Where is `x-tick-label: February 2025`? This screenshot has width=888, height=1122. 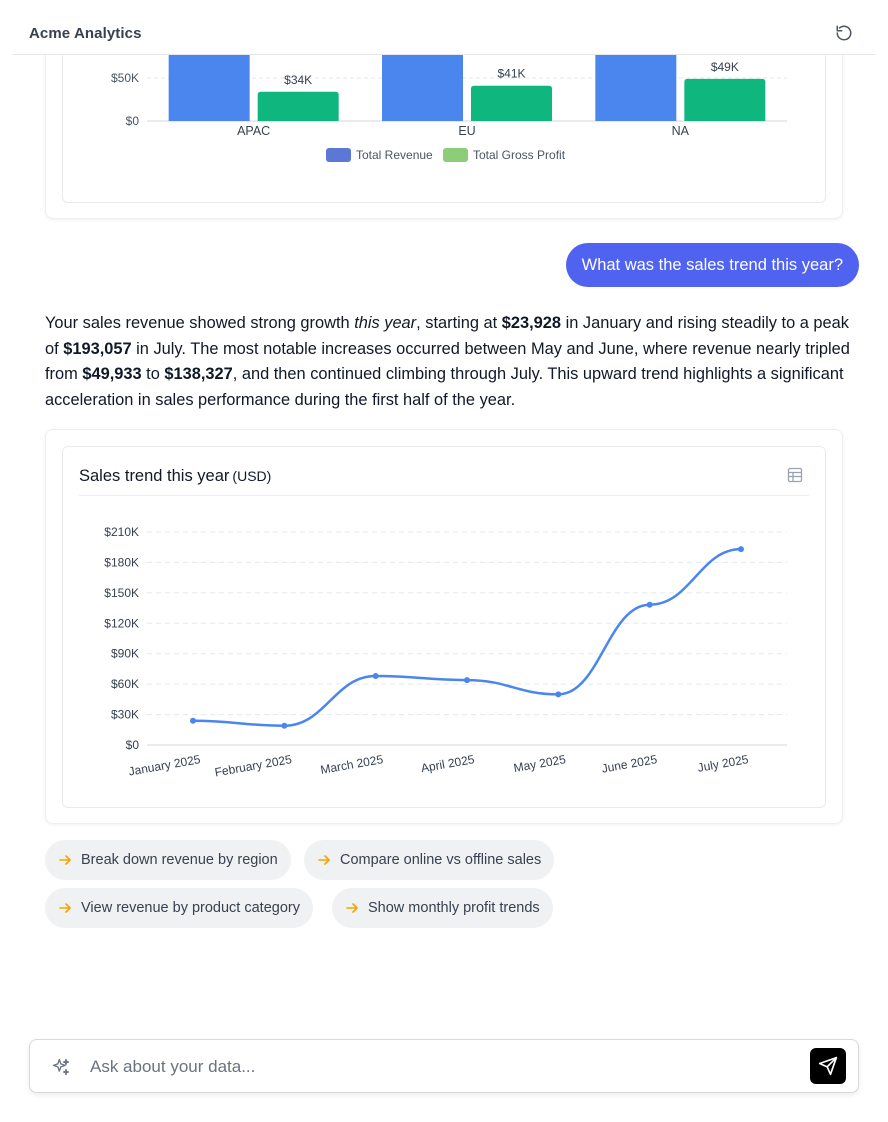 x-tick-label: February 2025 is located at coordinates (254, 765).